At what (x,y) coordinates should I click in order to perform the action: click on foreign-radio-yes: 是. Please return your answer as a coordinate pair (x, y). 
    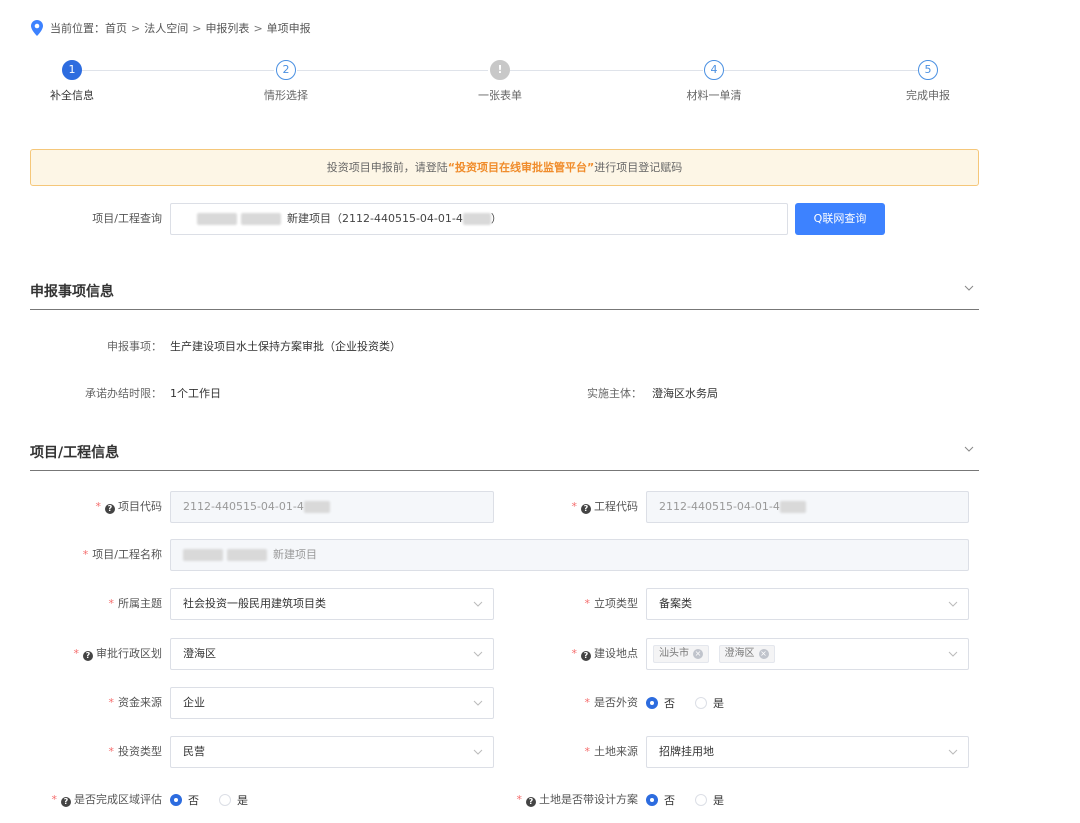
    Looking at the image, I should click on (709, 703).